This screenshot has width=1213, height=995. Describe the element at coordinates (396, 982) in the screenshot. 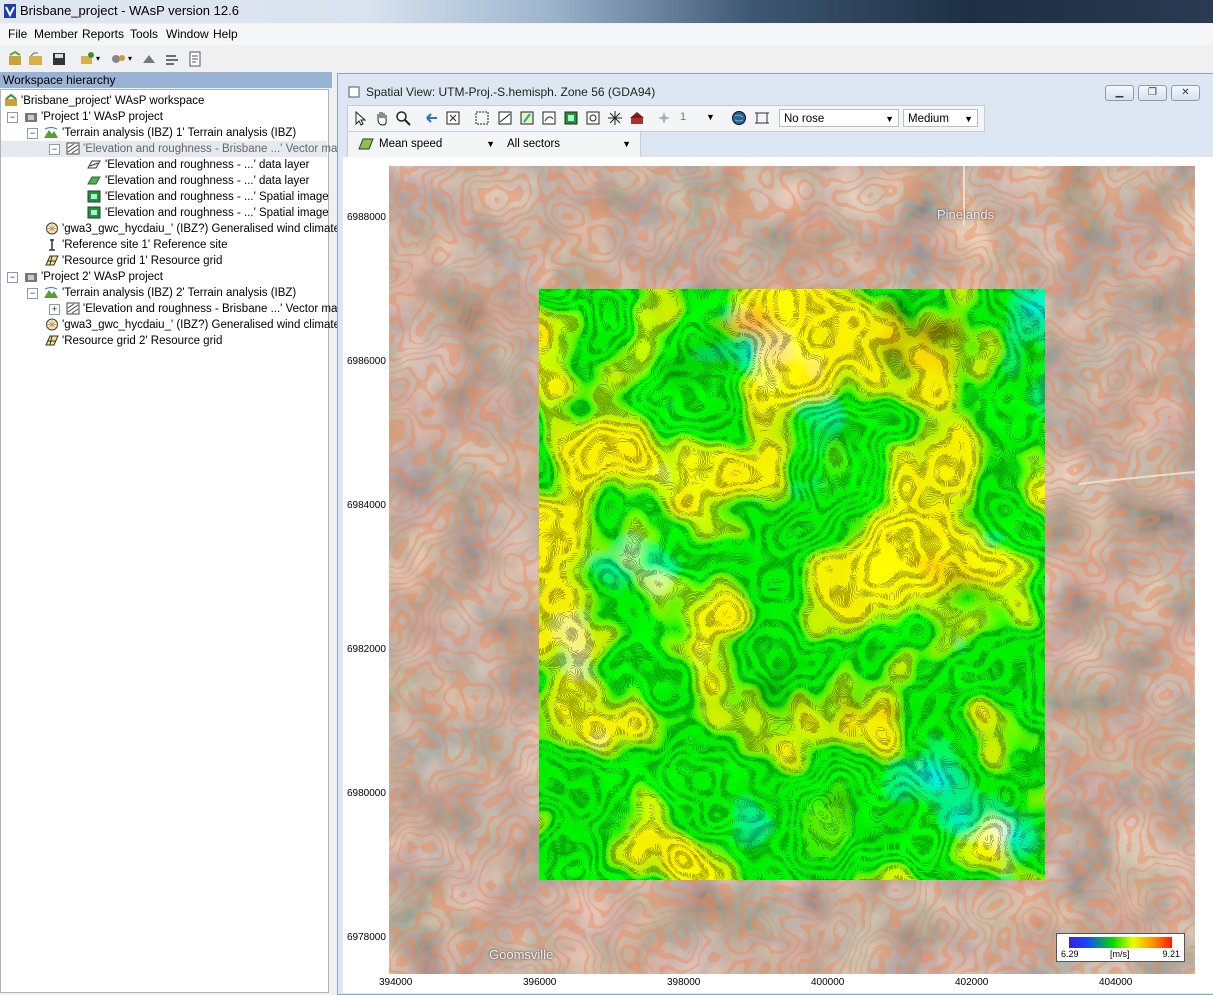

I see `x-tick-label: 394000` at that location.